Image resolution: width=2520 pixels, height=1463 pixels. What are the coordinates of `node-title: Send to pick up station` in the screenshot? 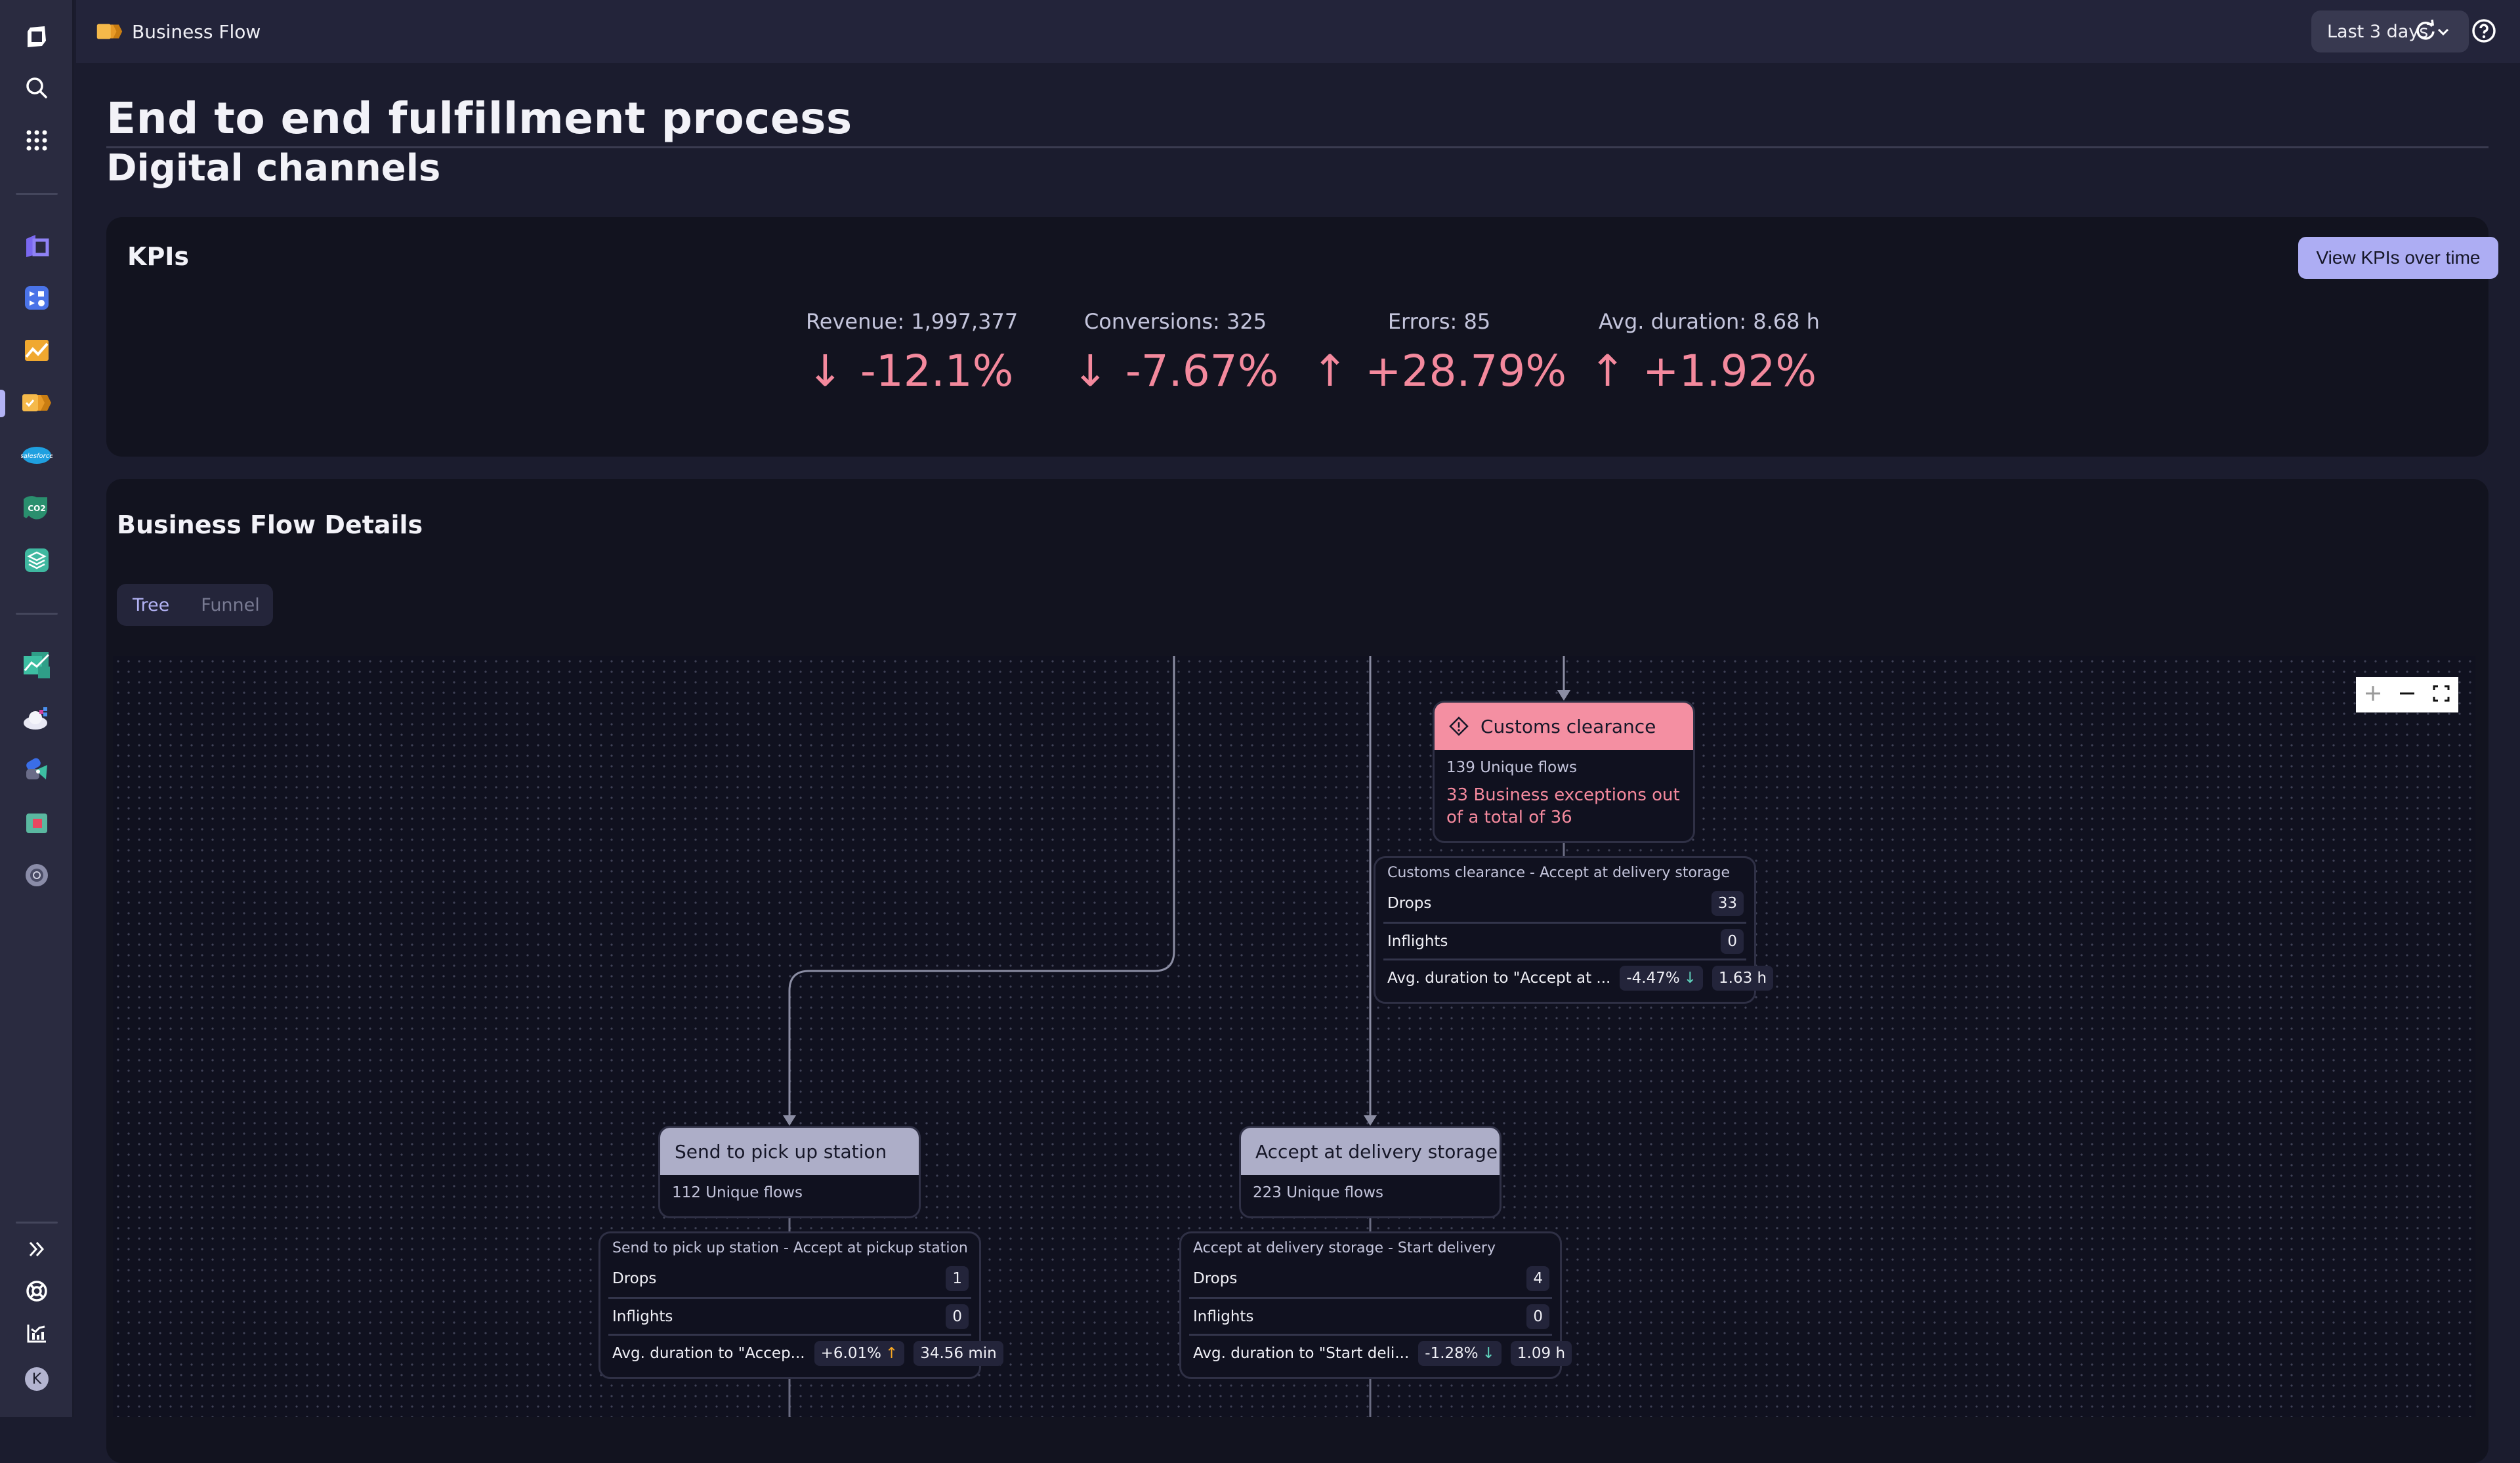 It's located at (781, 1152).